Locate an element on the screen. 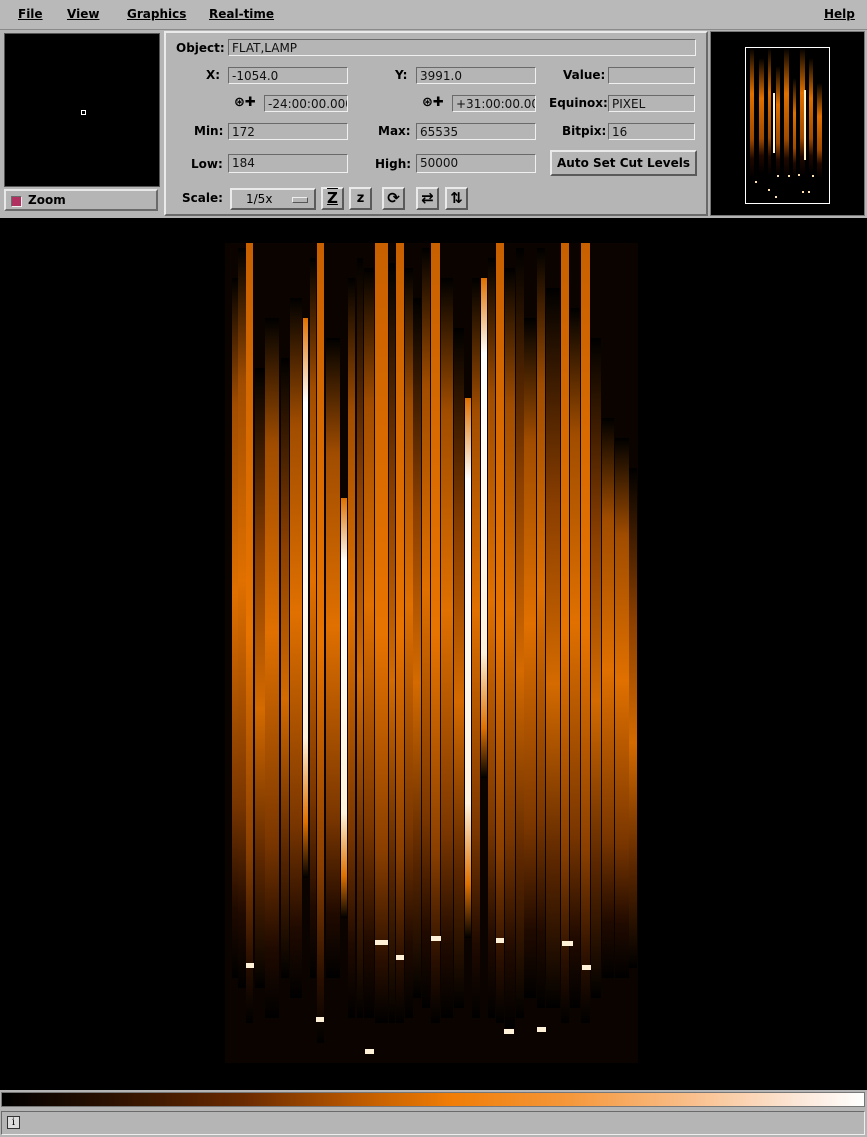 The height and width of the screenshot is (1137, 867). zoom-label: Zoom is located at coordinates (47, 200).